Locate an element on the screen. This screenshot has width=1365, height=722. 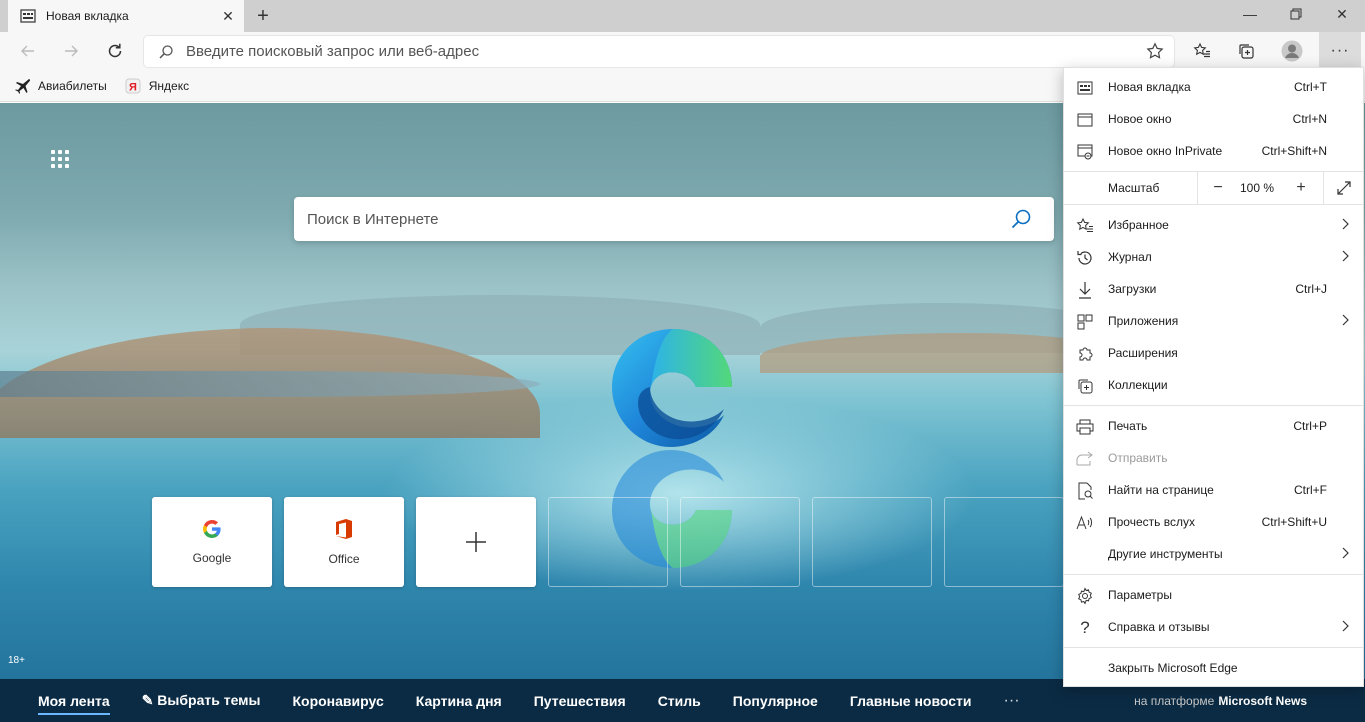
news-tab-travel: Путешествия is located at coordinates (580, 701).